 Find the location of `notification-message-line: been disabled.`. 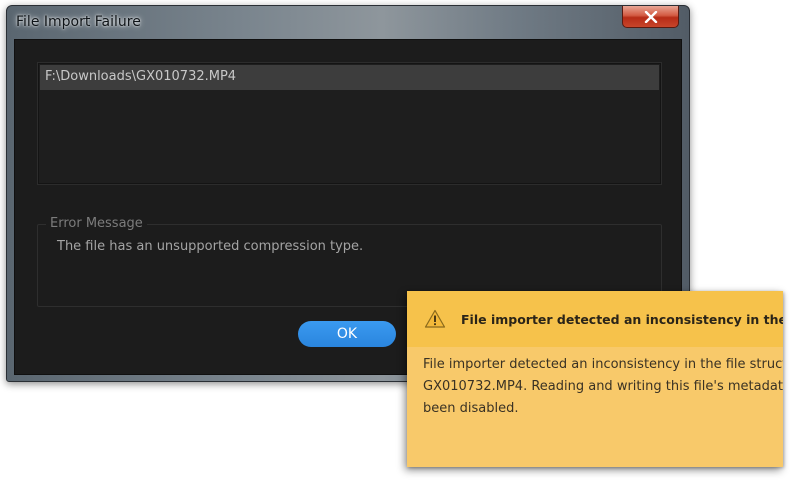

notification-message-line: been disabled. is located at coordinates (471, 408).